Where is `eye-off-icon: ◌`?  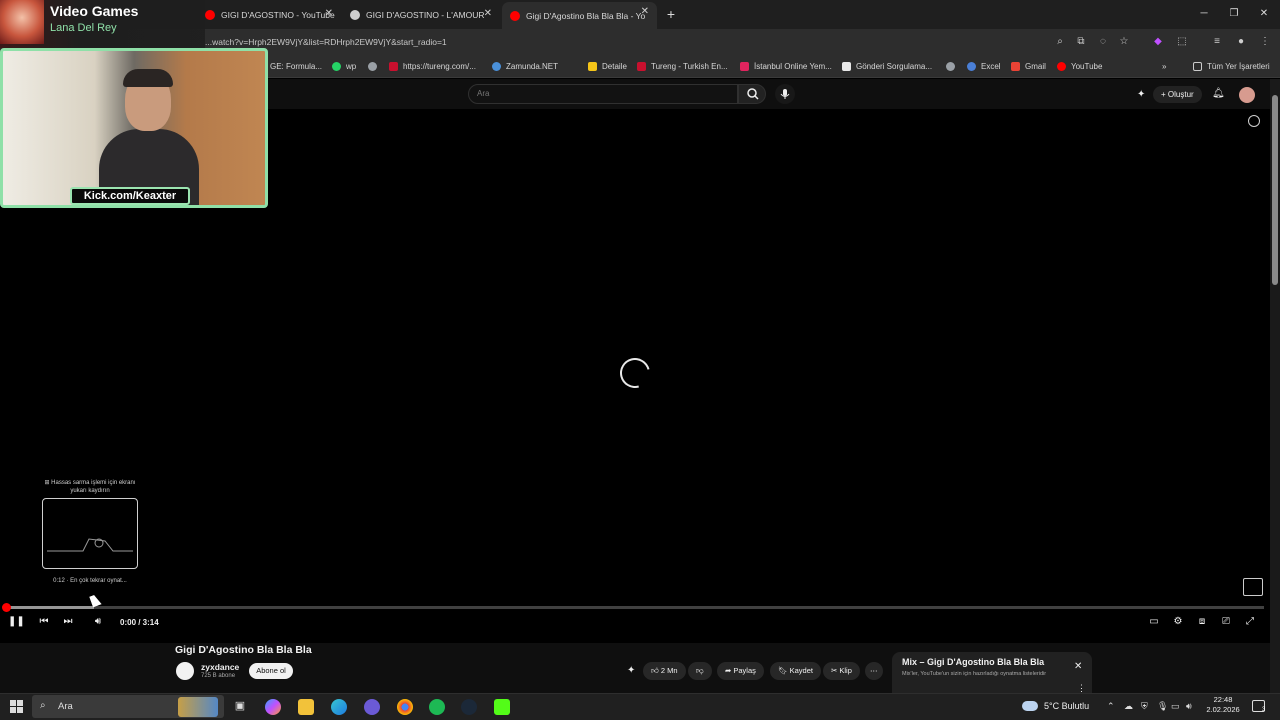
eye-off-icon: ◌ is located at coordinates (1103, 42).